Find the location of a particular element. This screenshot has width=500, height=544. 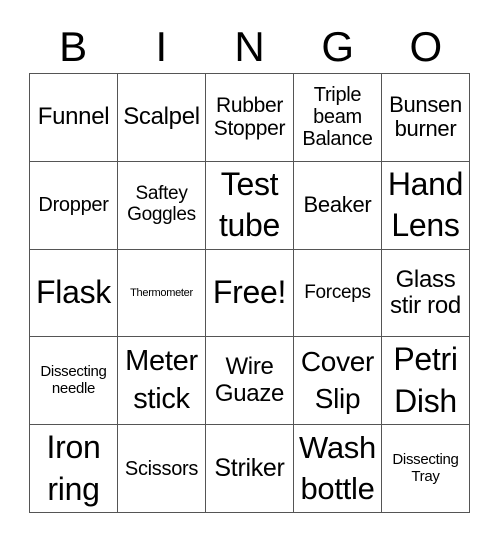

bingo-cell: Cover Slip is located at coordinates (338, 381).